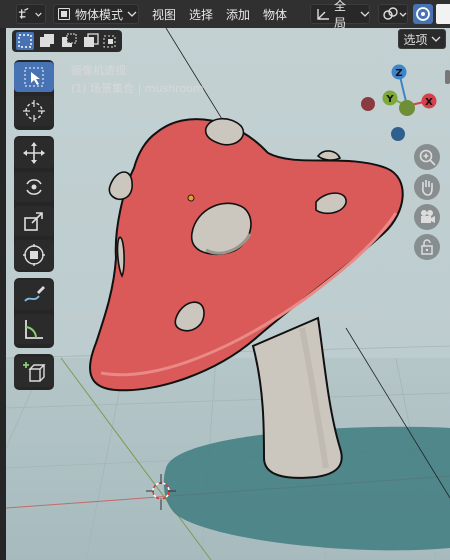  I want to click on view-name: 摄像机透视, so click(98, 70).